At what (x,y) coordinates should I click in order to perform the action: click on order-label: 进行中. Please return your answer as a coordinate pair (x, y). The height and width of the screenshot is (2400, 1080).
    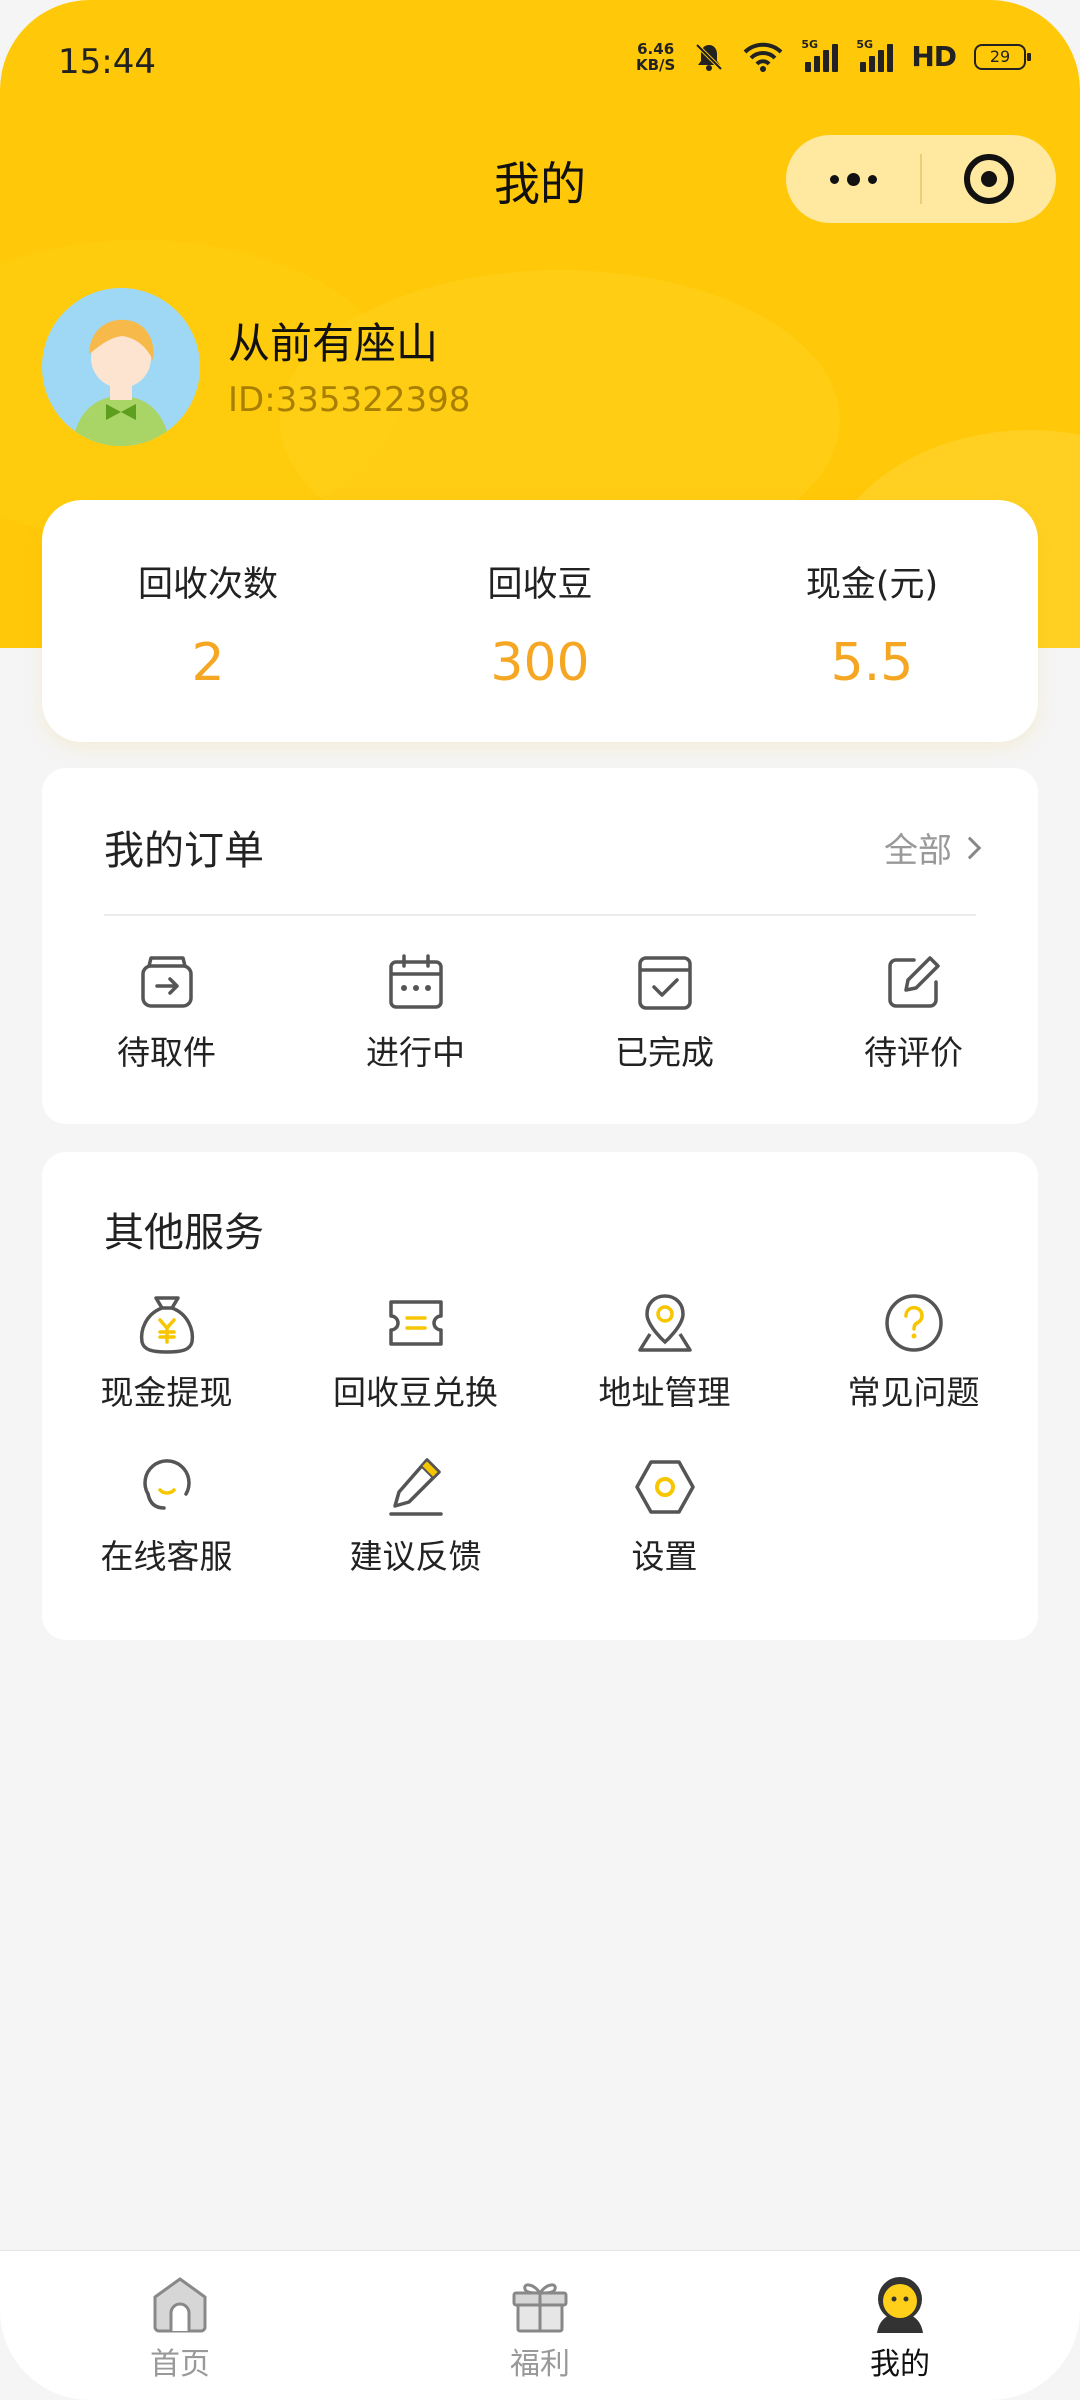
    Looking at the image, I should click on (415, 1052).